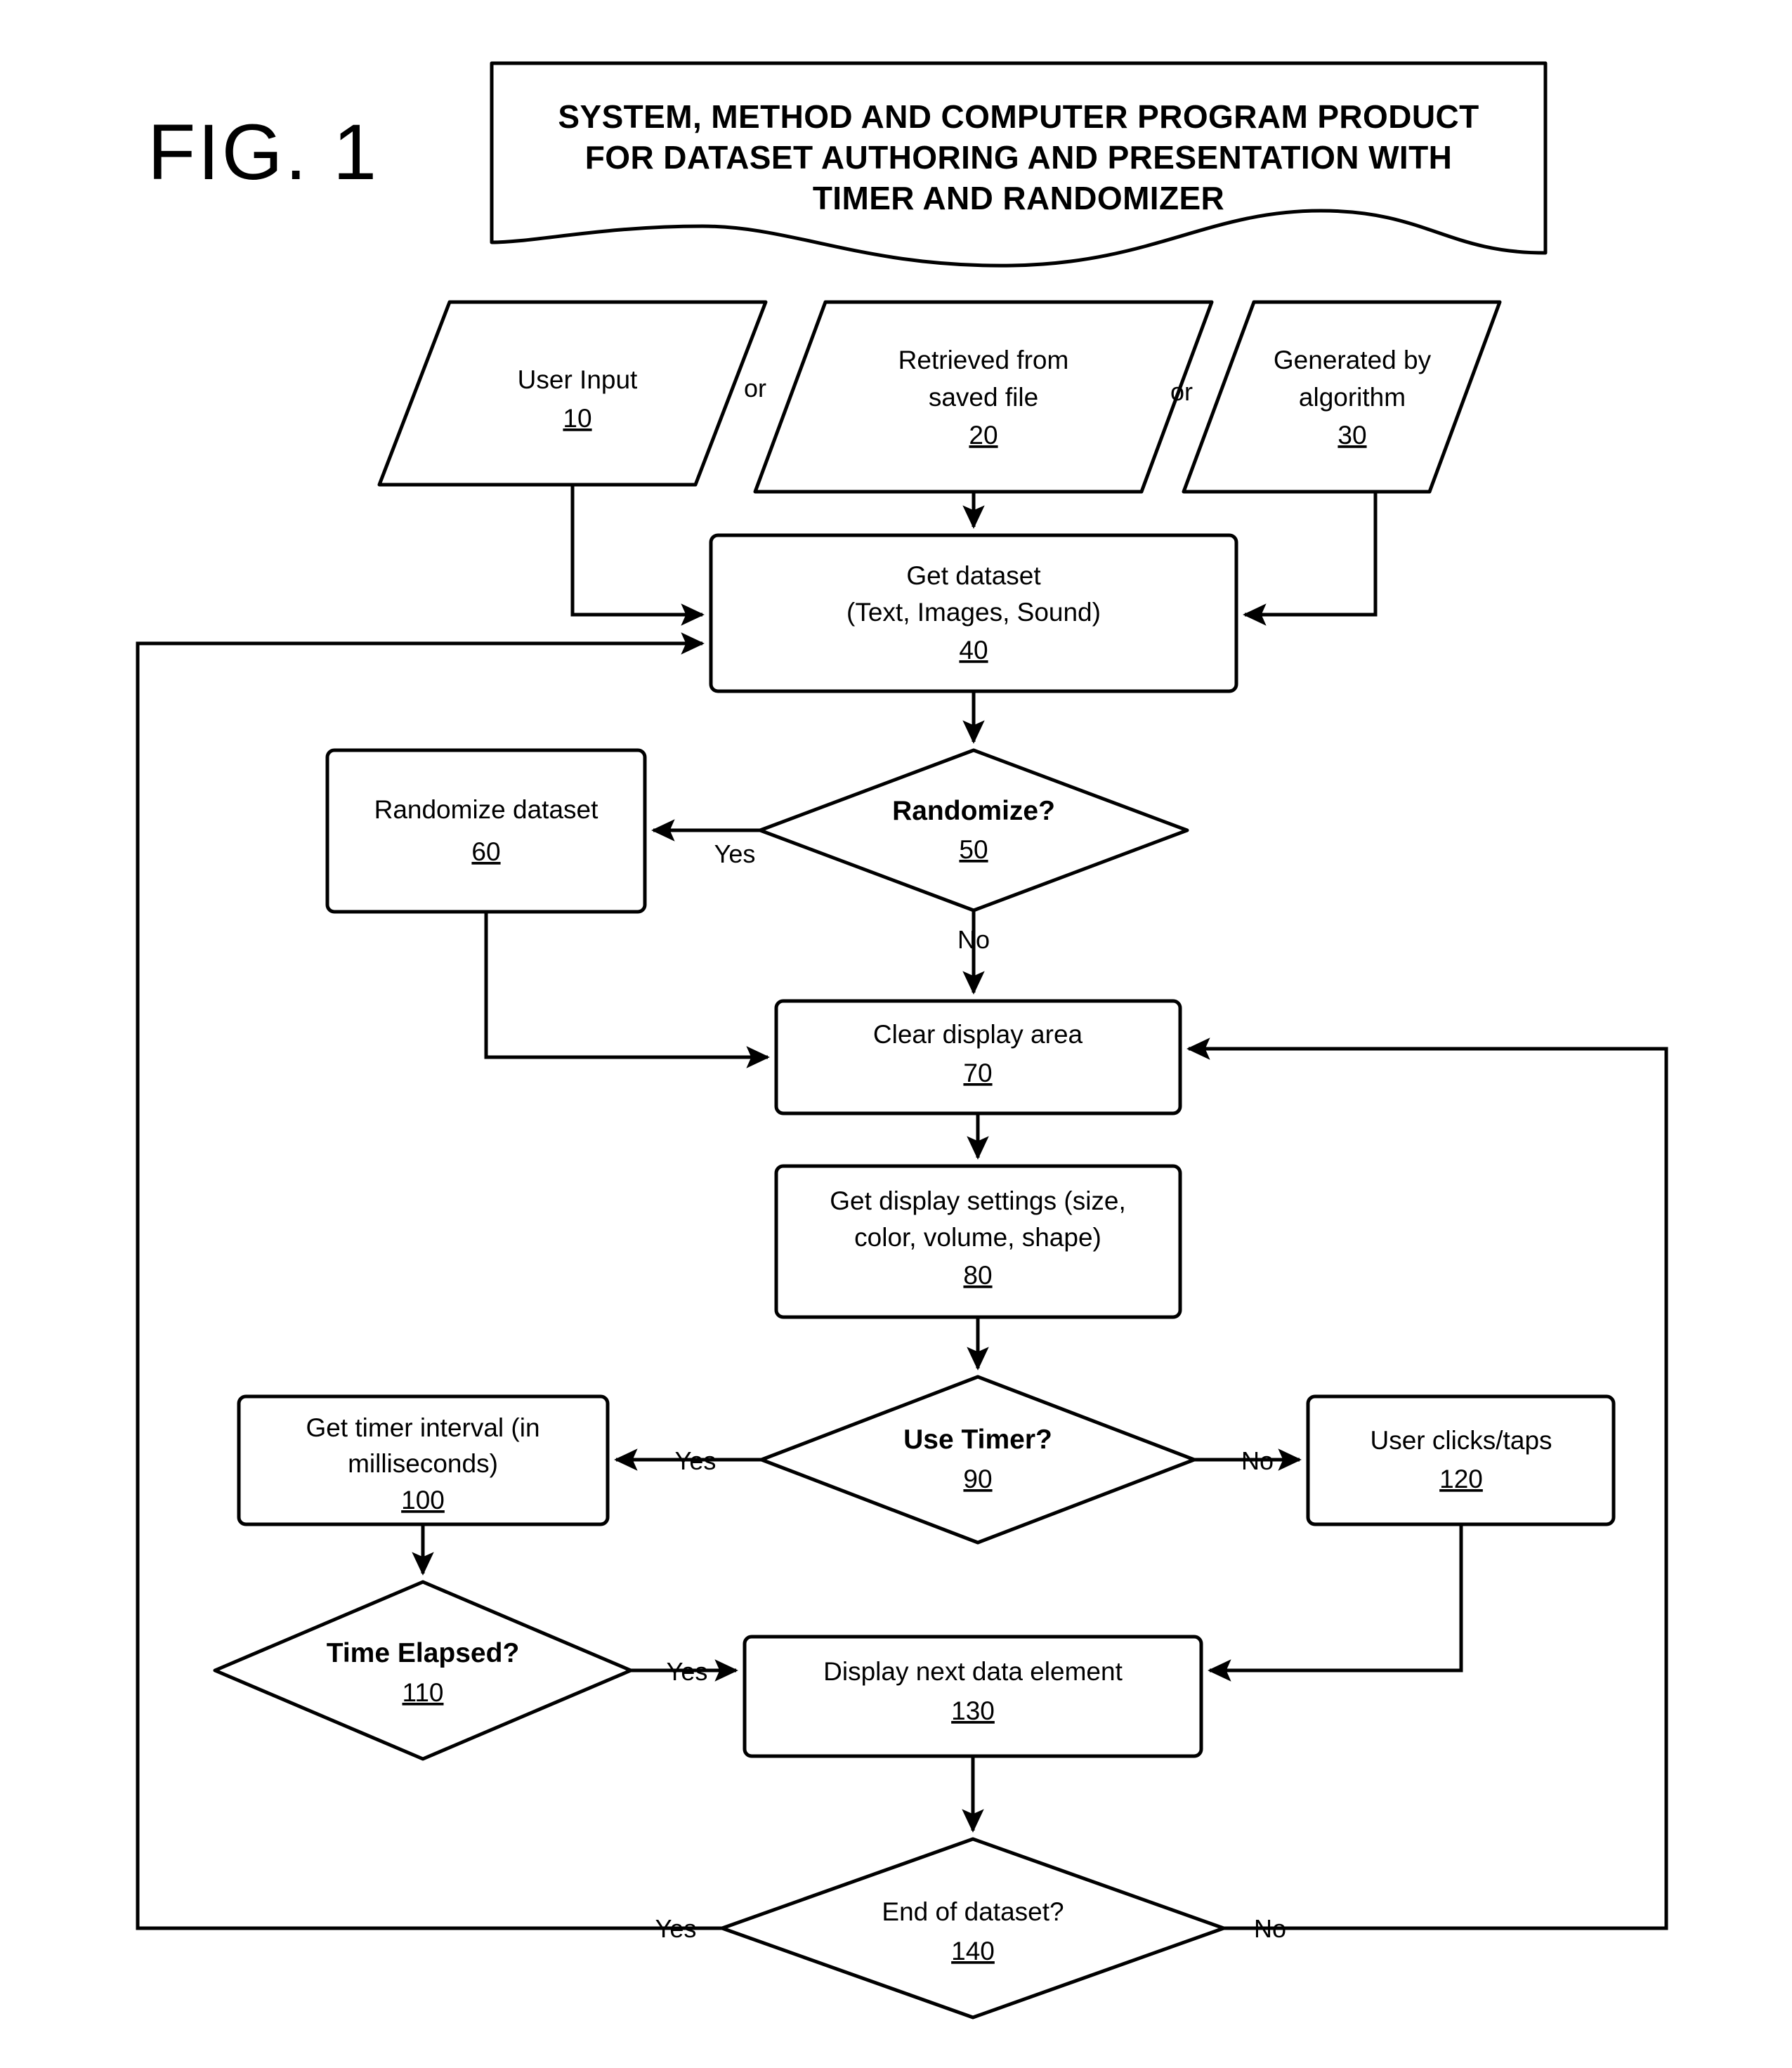 This screenshot has height=2068, width=1792. Describe the element at coordinates (1353, 360) in the screenshot. I see `node-30-label-line-1: Generated by` at that location.